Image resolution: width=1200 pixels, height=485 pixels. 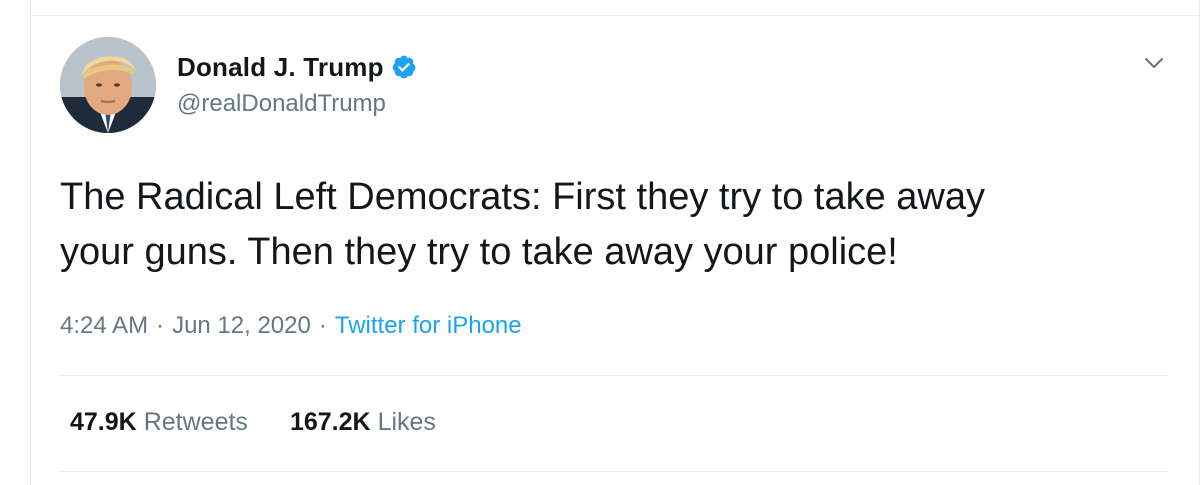 I want to click on avatar, so click(x=108, y=85).